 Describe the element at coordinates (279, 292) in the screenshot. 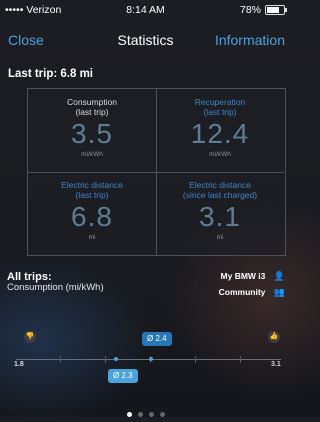

I see `group-icon: 👥` at that location.